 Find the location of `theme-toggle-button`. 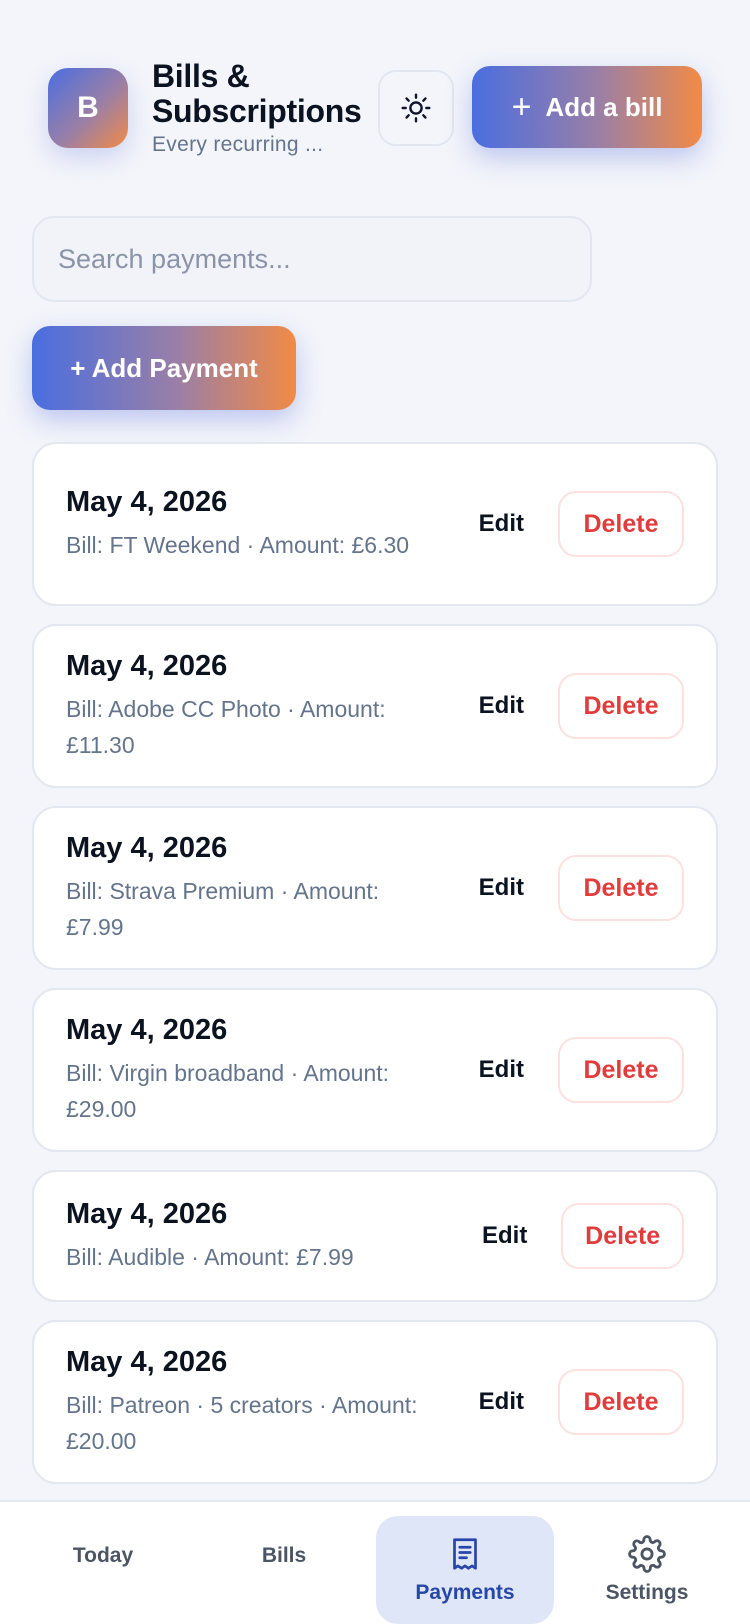

theme-toggle-button is located at coordinates (416, 108).